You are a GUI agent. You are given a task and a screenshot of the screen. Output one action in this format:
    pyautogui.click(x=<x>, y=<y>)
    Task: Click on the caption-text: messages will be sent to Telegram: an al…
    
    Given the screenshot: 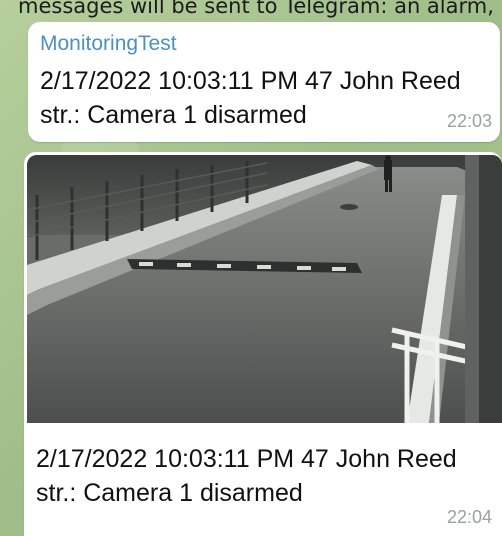 What is the action you would take?
    pyautogui.click(x=256, y=9)
    